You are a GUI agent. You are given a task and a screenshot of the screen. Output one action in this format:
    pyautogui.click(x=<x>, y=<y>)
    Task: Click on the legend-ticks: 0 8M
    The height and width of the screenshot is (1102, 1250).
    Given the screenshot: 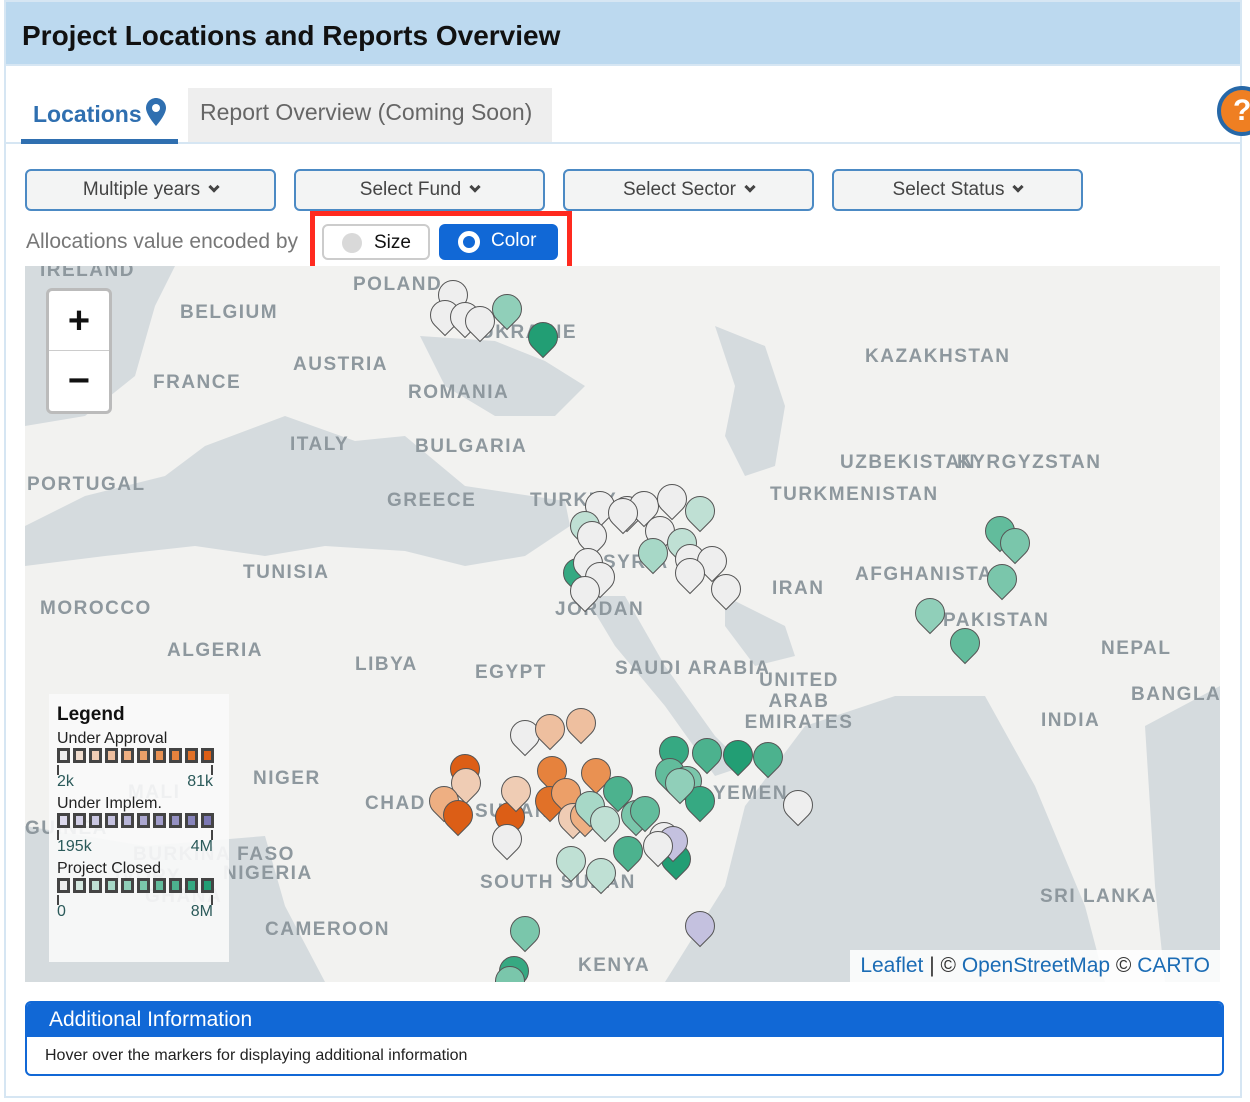 What is the action you would take?
    pyautogui.click(x=135, y=912)
    